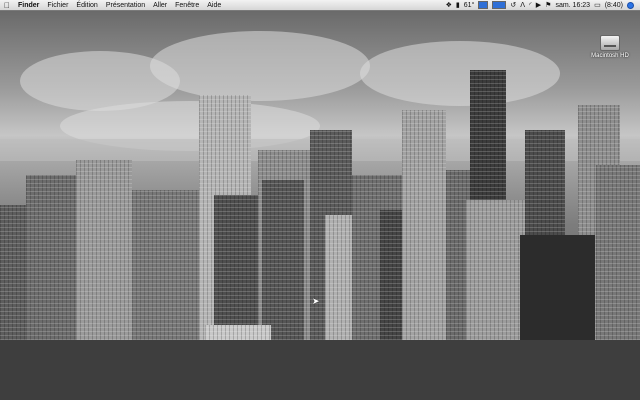  I want to click on temperature-readout: 61°, so click(469, 5).